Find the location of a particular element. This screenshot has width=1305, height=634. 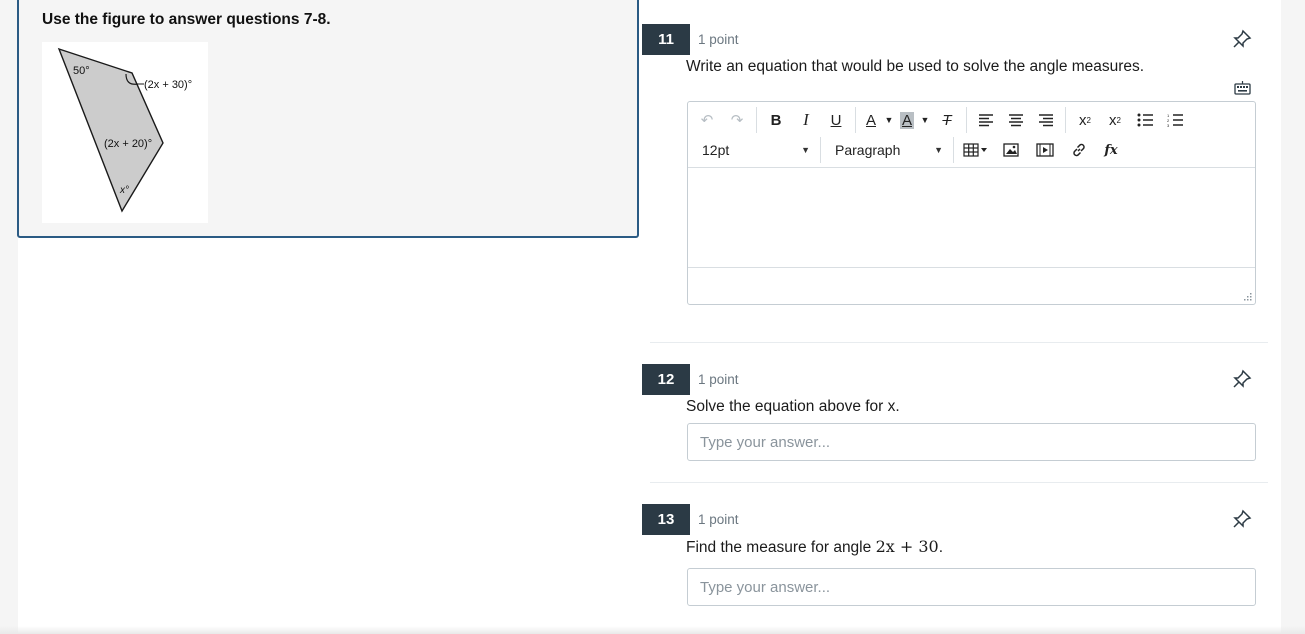

text-color-icon: A is located at coordinates (871, 120).